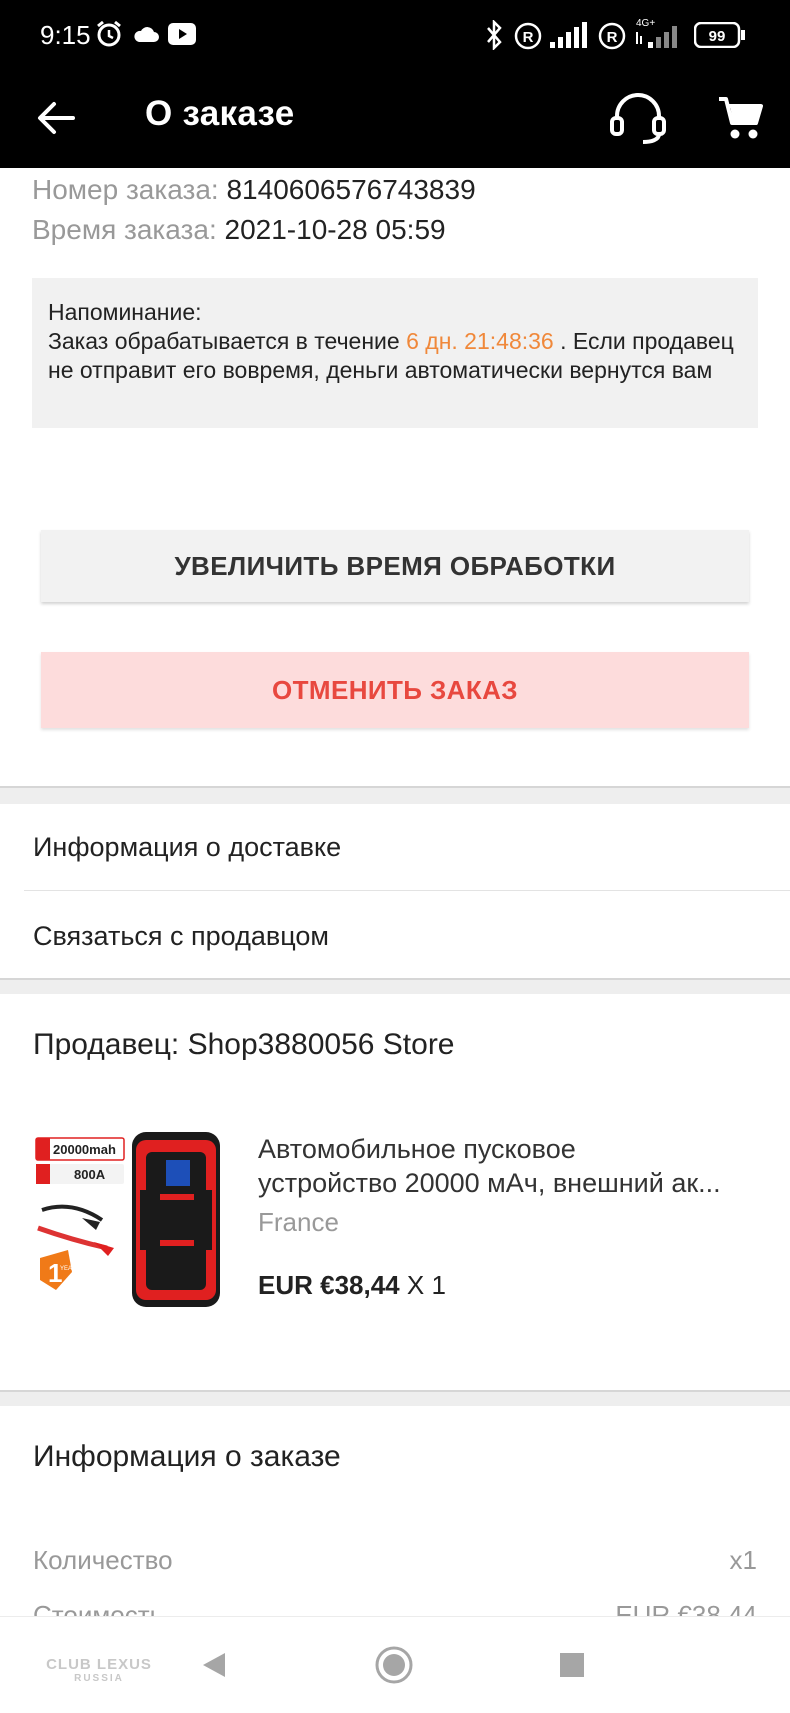 This screenshot has height=1713, width=790. What do you see at coordinates (125, 189) in the screenshot?
I see `order-number-label: Номер заказа:` at bounding box center [125, 189].